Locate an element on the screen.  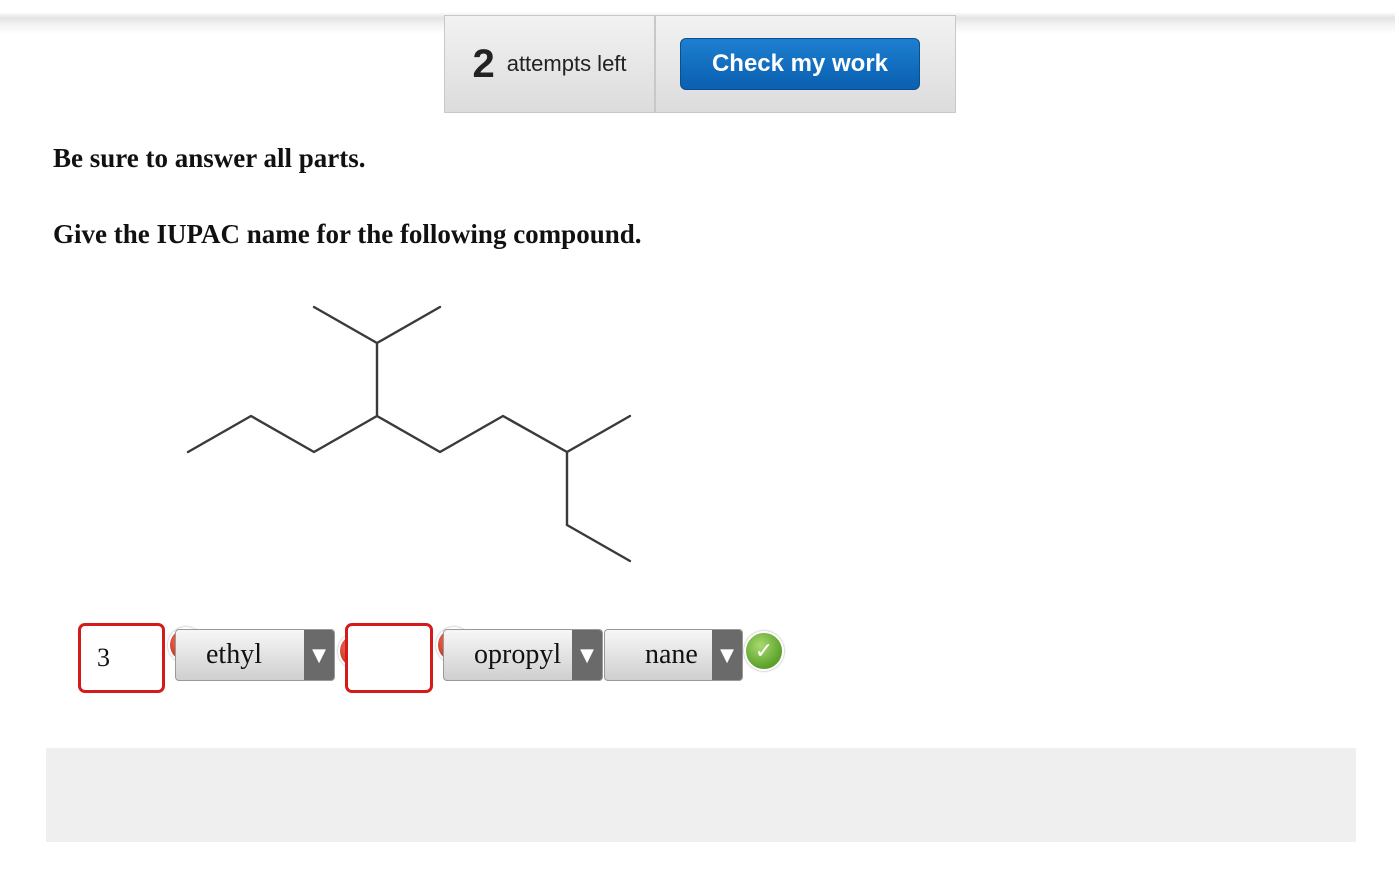
parent-chain-select: nane ▼ is located at coordinates (673, 655).